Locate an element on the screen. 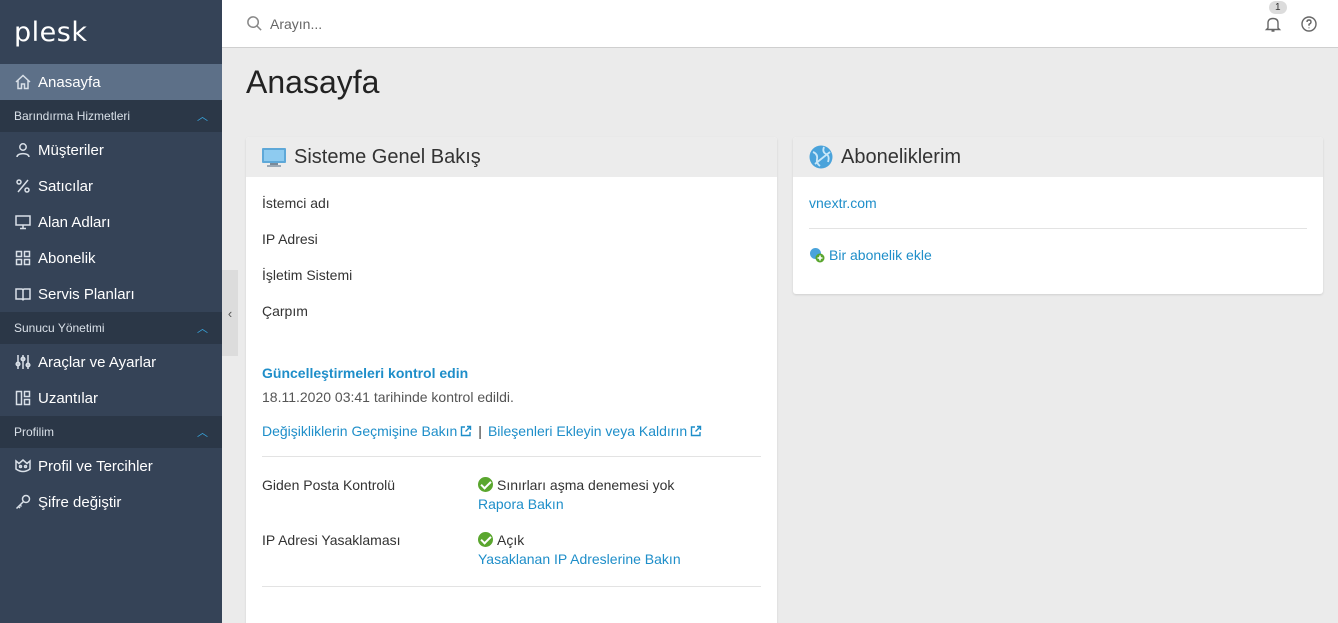 Image resolution: width=1338 pixels, height=623 pixels. topbar: 1 is located at coordinates (780, 24).